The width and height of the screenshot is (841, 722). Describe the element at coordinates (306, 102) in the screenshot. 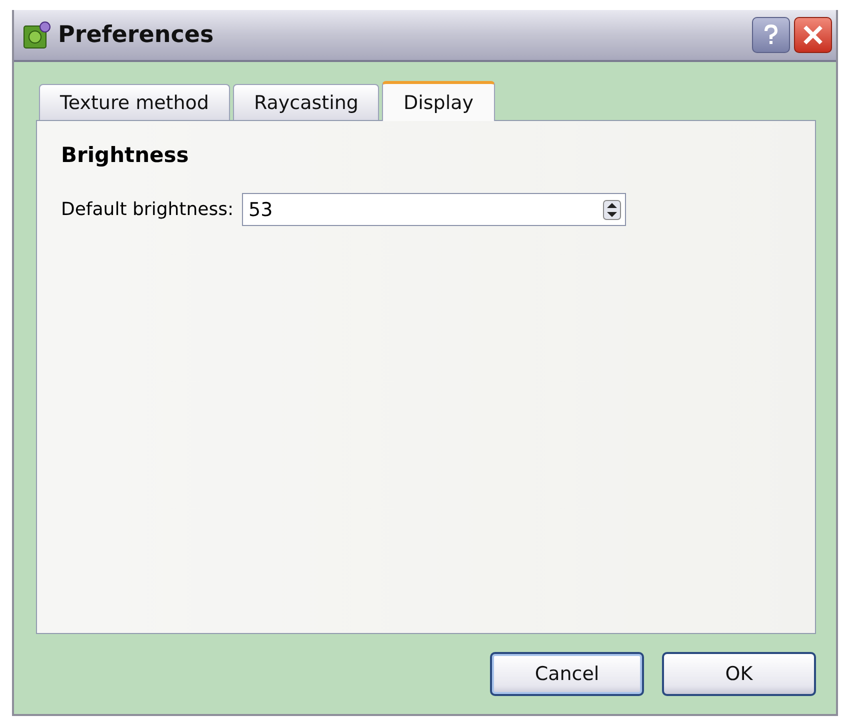

I see `tab: Raycasting` at that location.